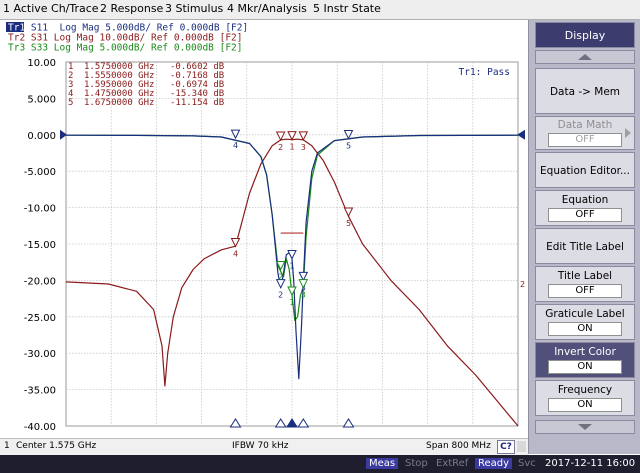 The image size is (640, 473). Describe the element at coordinates (40, 245) in the screenshot. I see `y-tick-label: -15.00` at that location.